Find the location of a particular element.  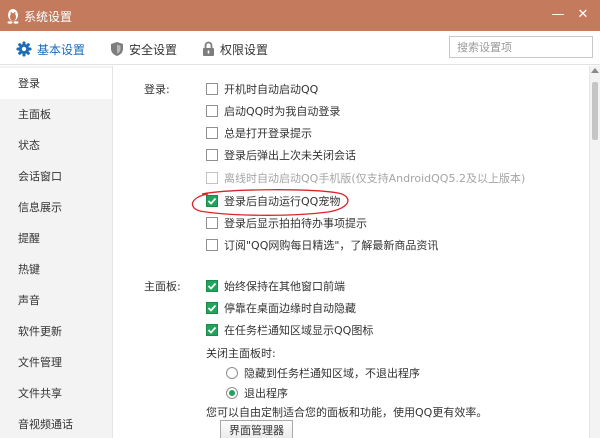

vertical-scrollbar is located at coordinates (594, 252).